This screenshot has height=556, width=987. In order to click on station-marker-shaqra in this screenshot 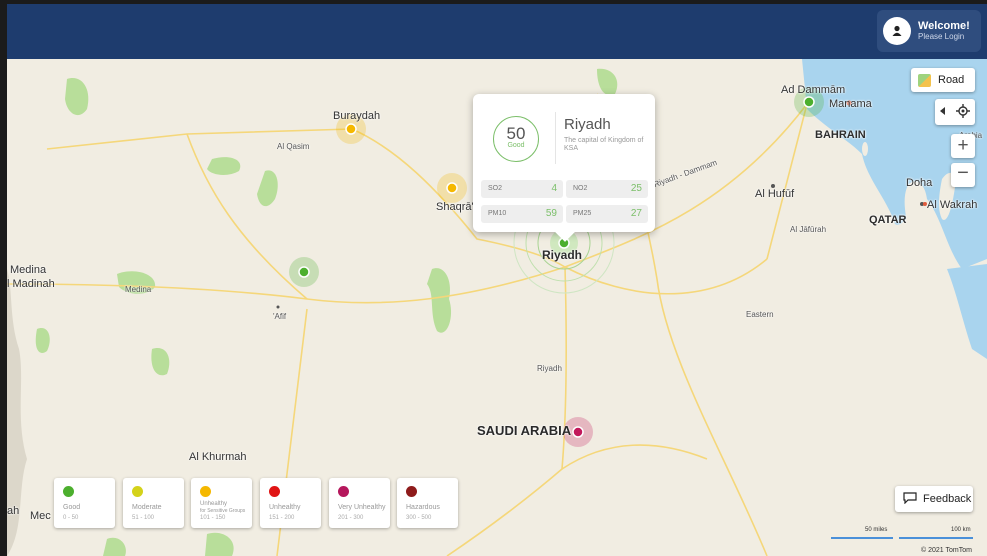, I will do `click(452, 188)`.